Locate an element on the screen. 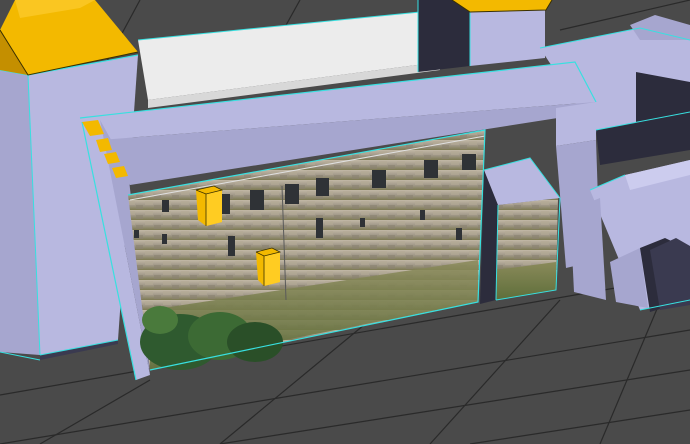 The height and width of the screenshot is (444, 690). tower-right-yellow-roof is located at coordinates (502, 6).